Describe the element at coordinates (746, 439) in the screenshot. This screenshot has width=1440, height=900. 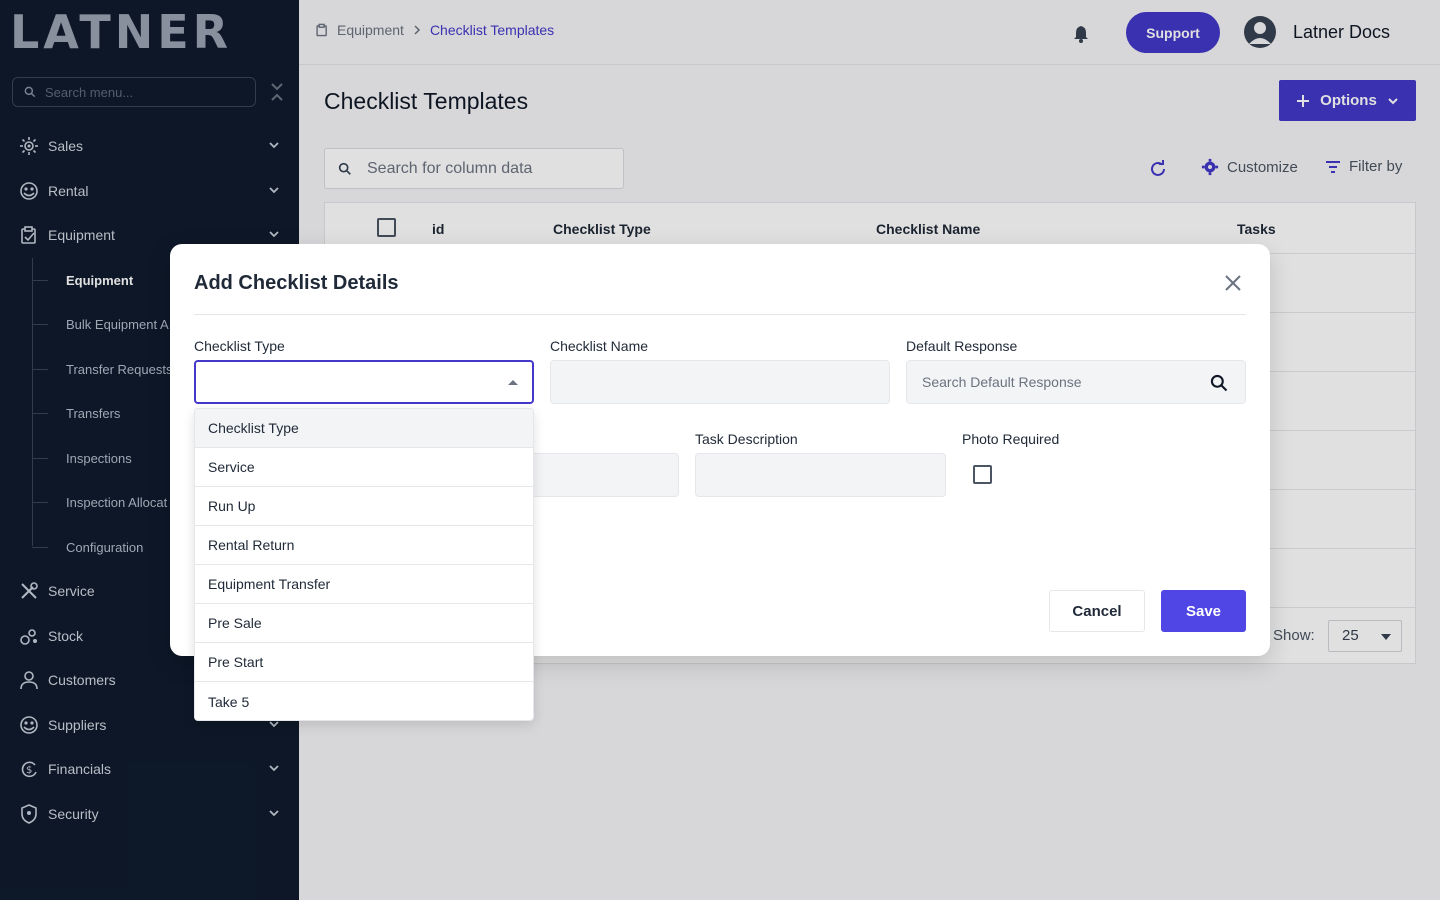
I see `task-description-label: Task Description` at that location.